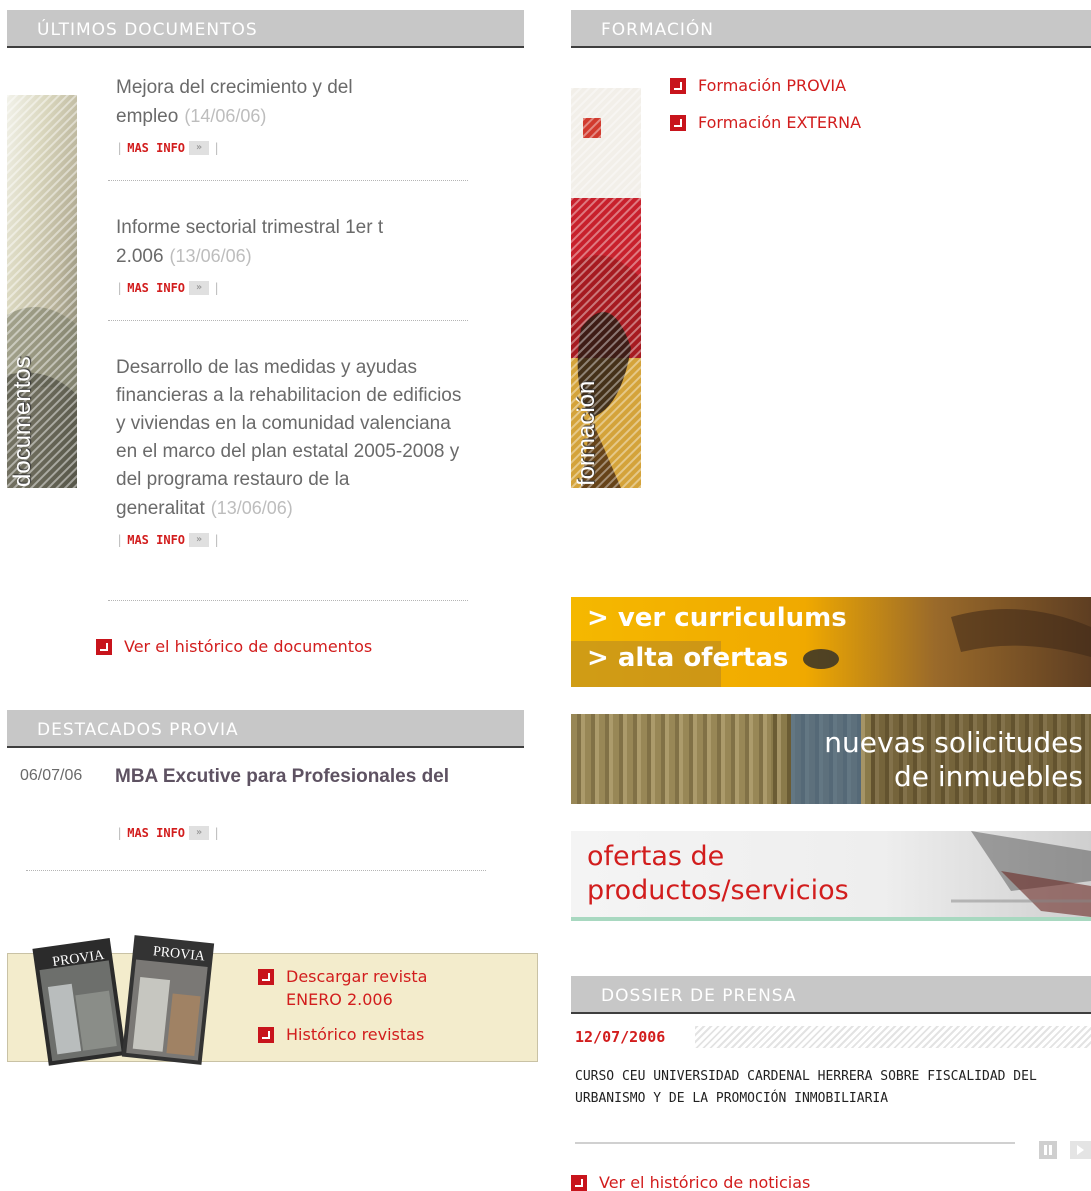 Image resolution: width=1091 pixels, height=1191 pixels. Describe the element at coordinates (1080, 1150) in the screenshot. I see `play-next-icon` at that location.